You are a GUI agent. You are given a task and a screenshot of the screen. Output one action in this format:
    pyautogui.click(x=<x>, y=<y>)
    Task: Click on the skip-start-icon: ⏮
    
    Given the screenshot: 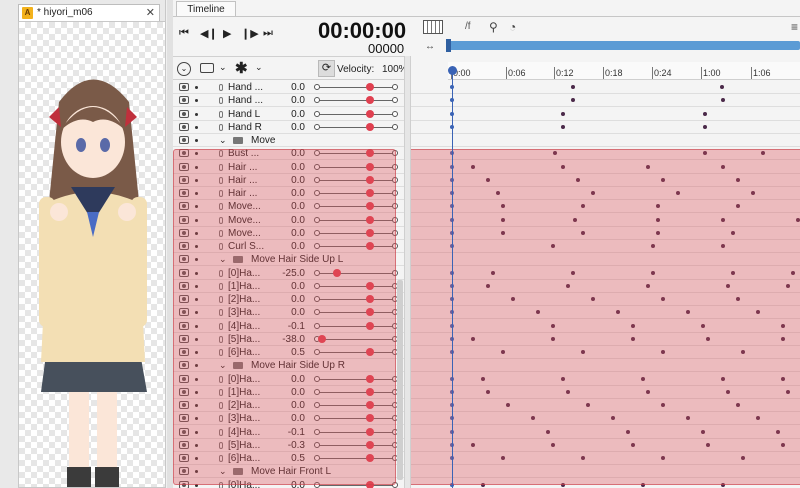 What is the action you would take?
    pyautogui.click(x=184, y=33)
    